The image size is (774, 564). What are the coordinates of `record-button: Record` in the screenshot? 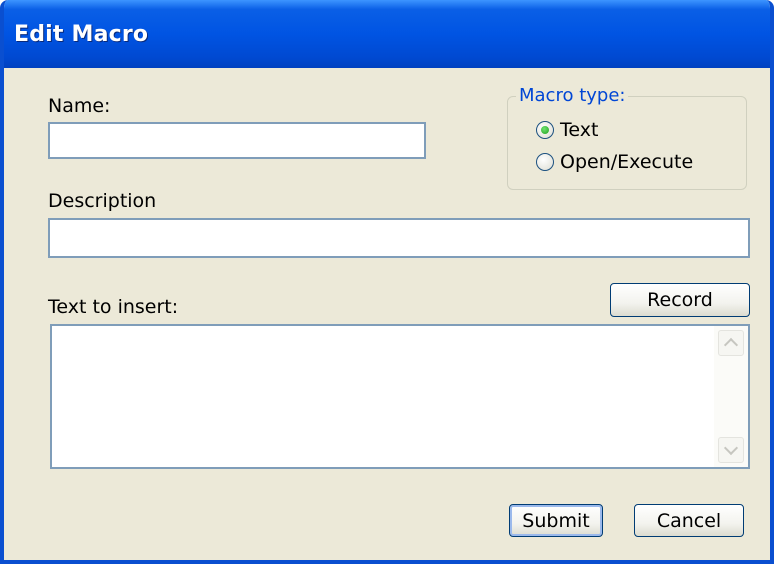 It's located at (680, 300).